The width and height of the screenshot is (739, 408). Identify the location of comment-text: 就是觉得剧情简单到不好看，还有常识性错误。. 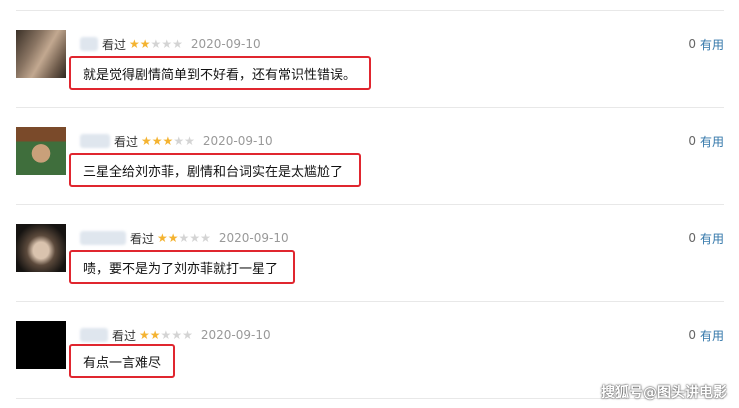
(220, 75).